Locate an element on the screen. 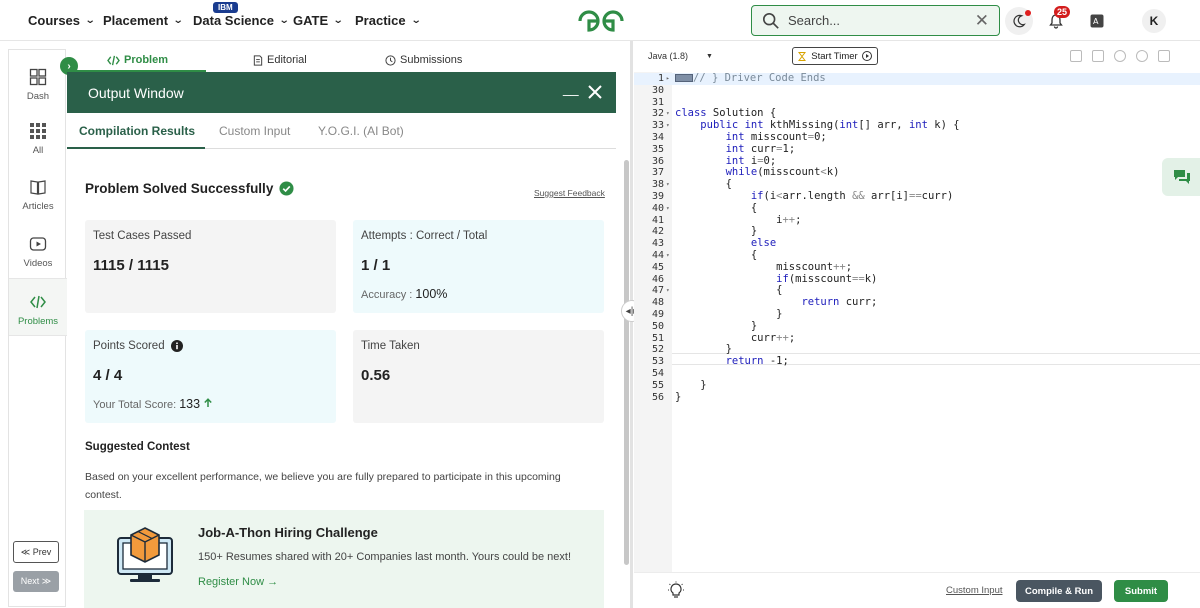  language-select: Java (1.8) ▼ is located at coordinates (689, 56).